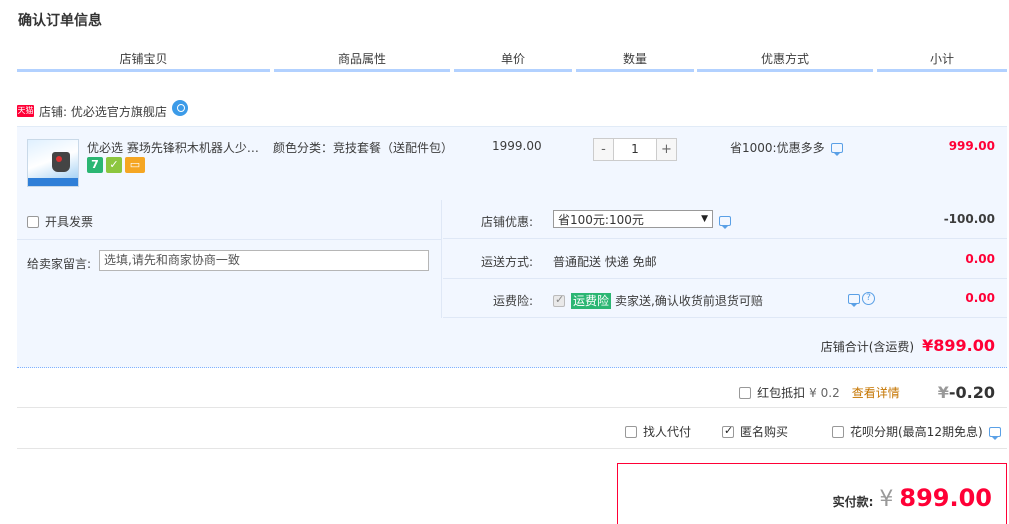 This screenshot has height=524, width=1009. What do you see at coordinates (971, 146) in the screenshot?
I see `item-subtotal: 999.00` at bounding box center [971, 146].